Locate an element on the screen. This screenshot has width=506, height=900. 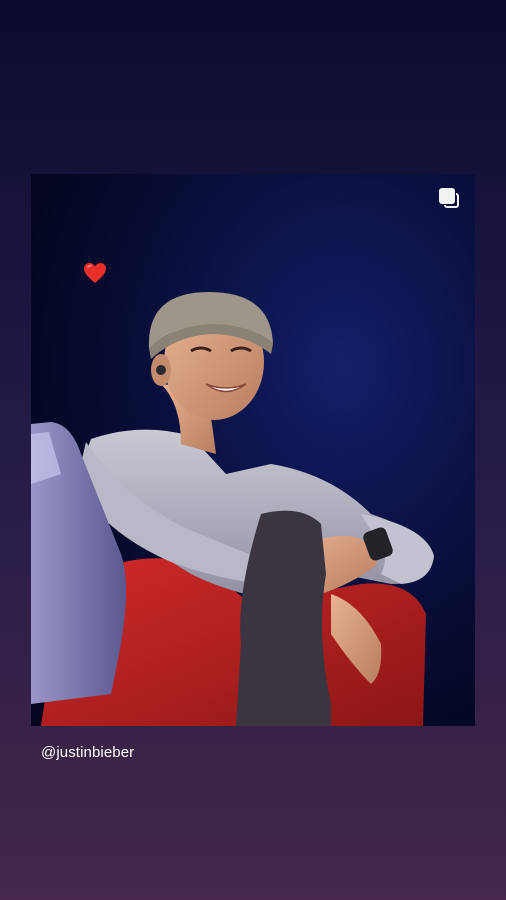
heart-icon is located at coordinates (95, 273).